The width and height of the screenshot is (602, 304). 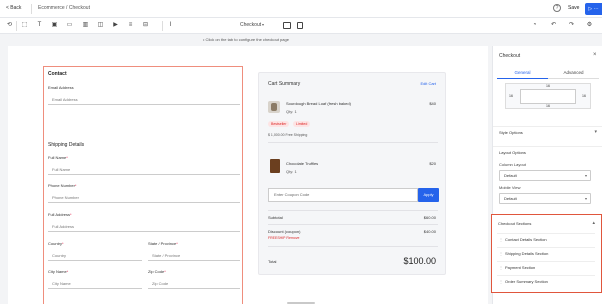 What do you see at coordinates (595, 55) in the screenshot?
I see `close-icon: ×` at bounding box center [595, 55].